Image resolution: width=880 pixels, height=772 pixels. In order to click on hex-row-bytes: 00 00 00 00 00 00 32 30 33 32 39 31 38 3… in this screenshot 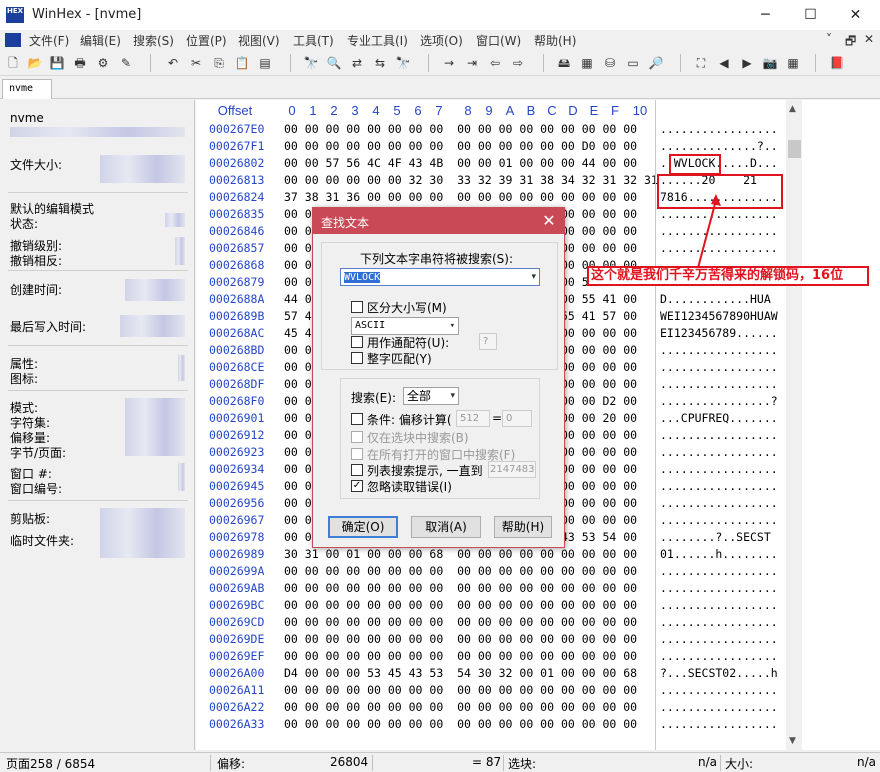, I will do `click(471, 180)`.